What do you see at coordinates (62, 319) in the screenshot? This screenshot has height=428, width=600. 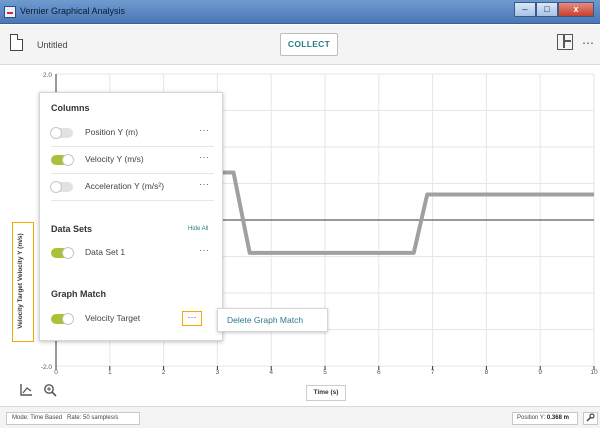 I see `graph-match-toggle` at bounding box center [62, 319].